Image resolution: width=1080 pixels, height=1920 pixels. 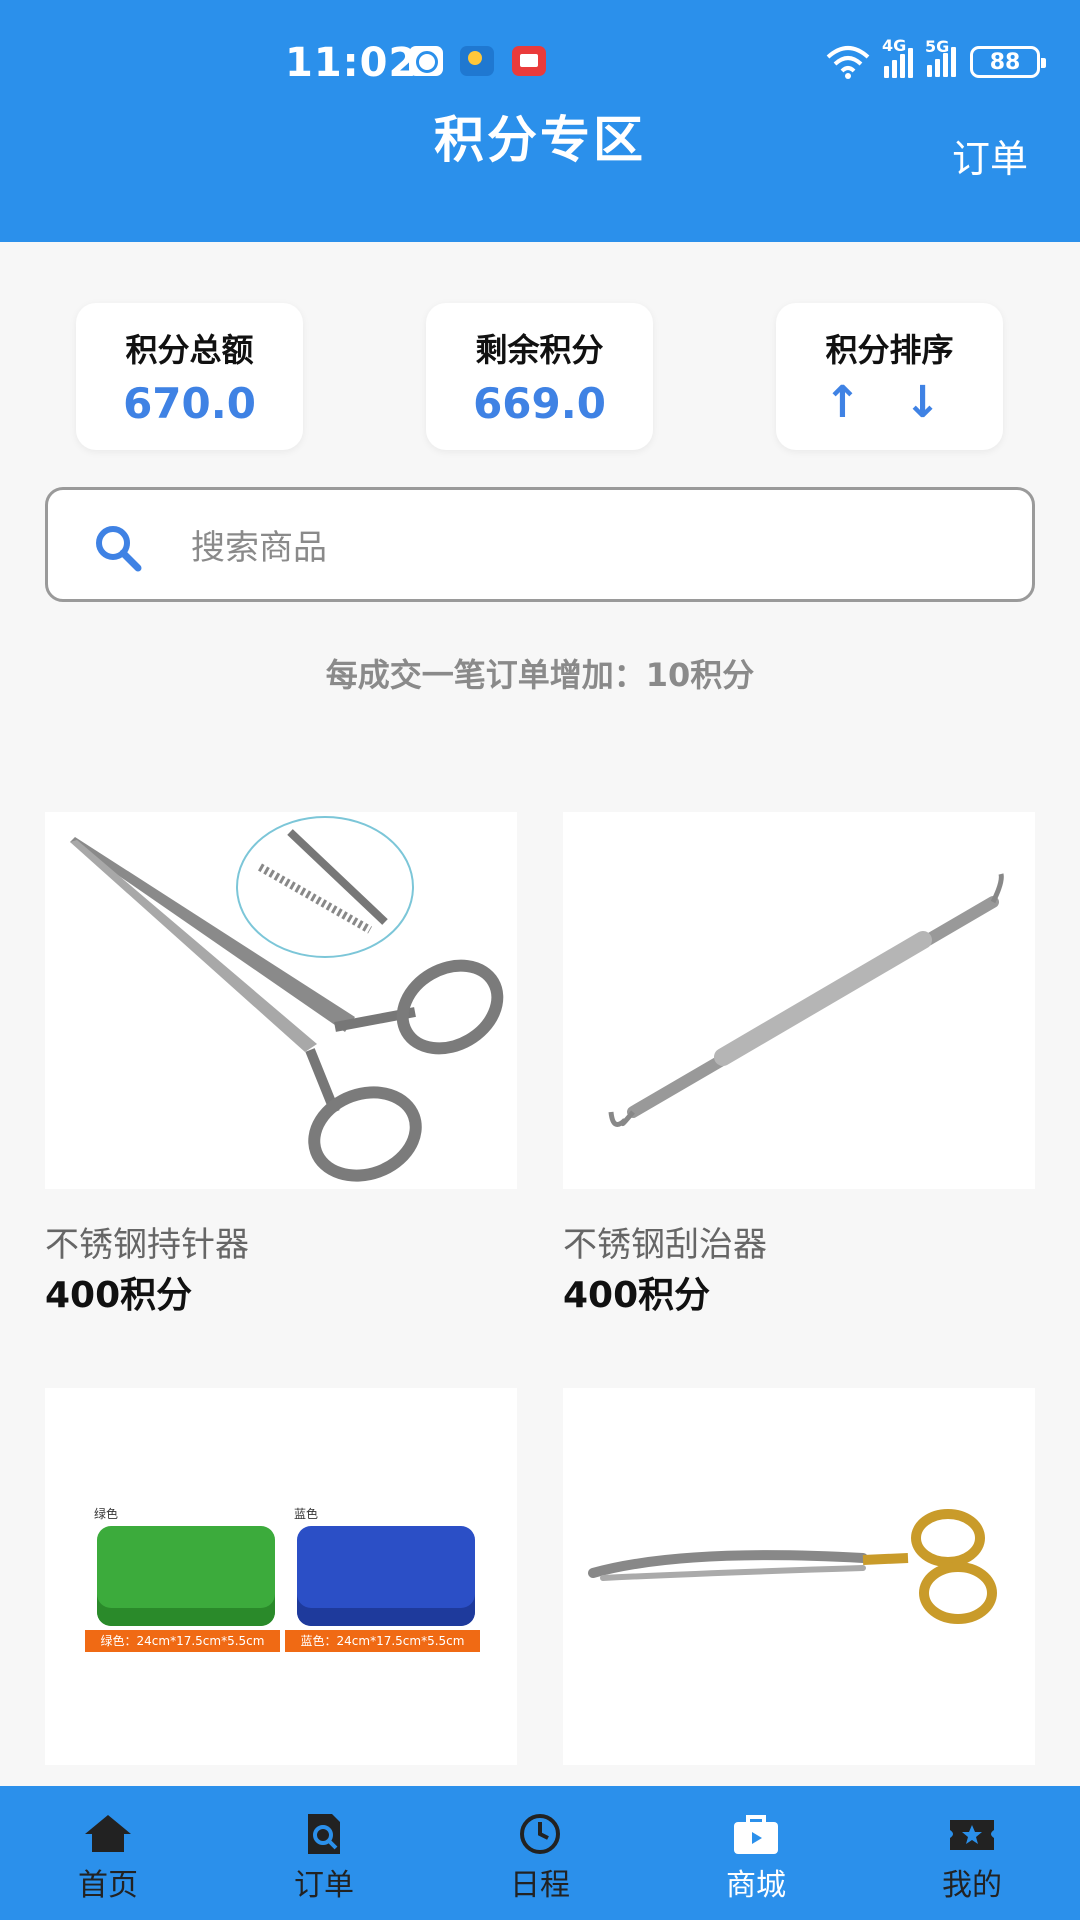 What do you see at coordinates (539, 376) in the screenshot?
I see `remaining-points-card: 剩余积分 669.0` at bounding box center [539, 376].